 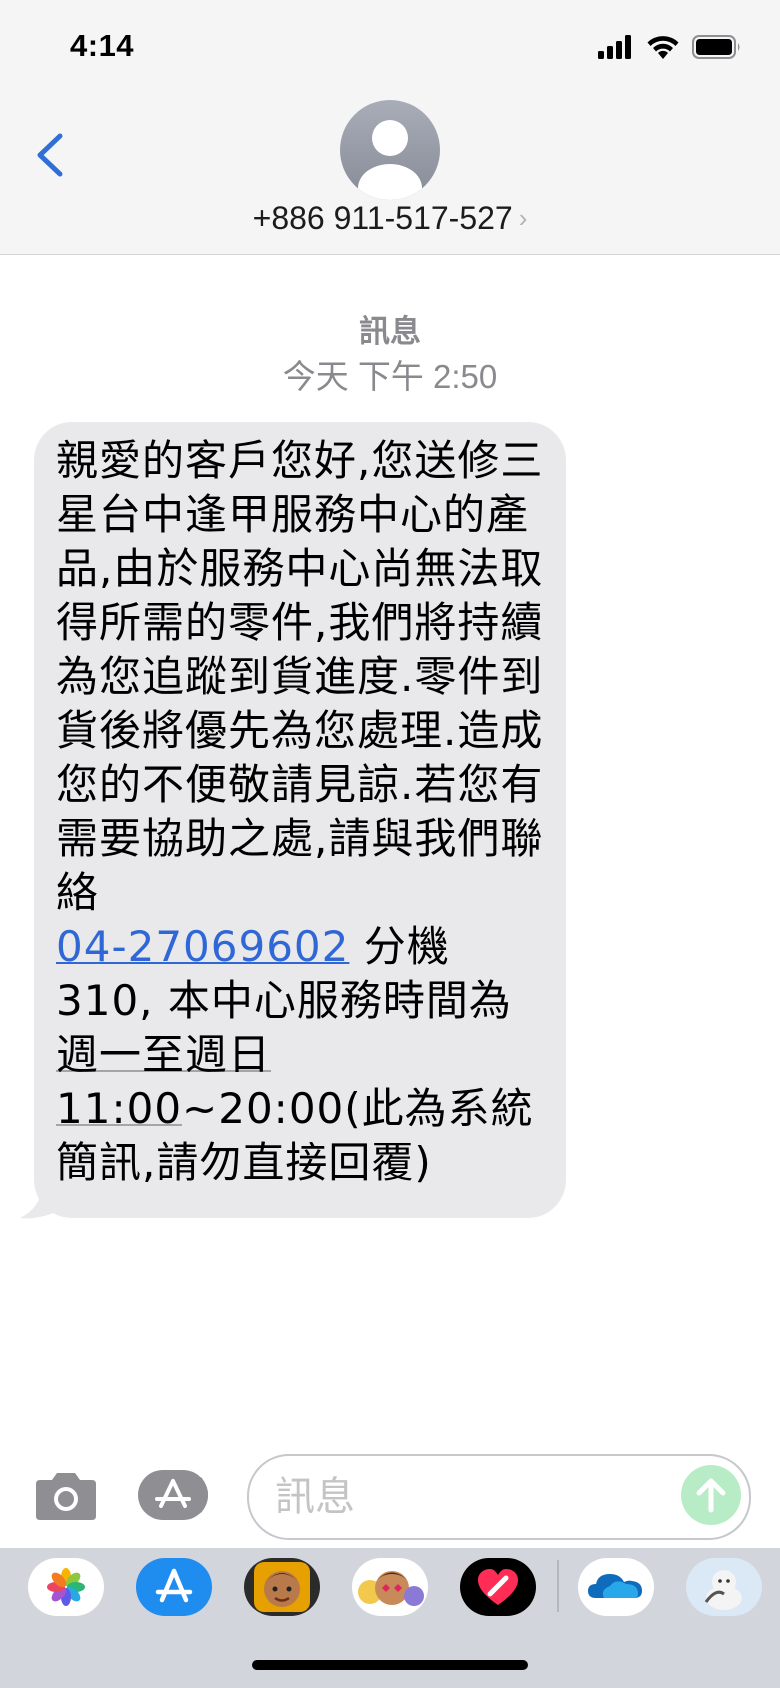 I want to click on digital-touch-icon, so click(x=498, y=1587).